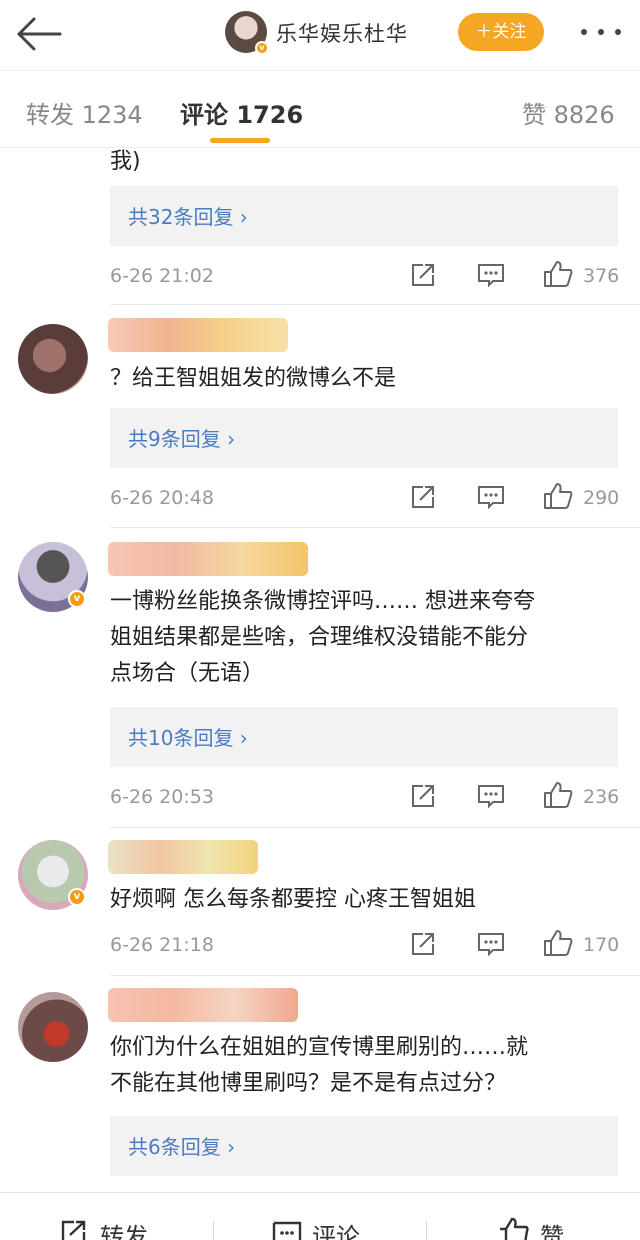 The width and height of the screenshot is (640, 1240). I want to click on like-count: 290, so click(601, 498).